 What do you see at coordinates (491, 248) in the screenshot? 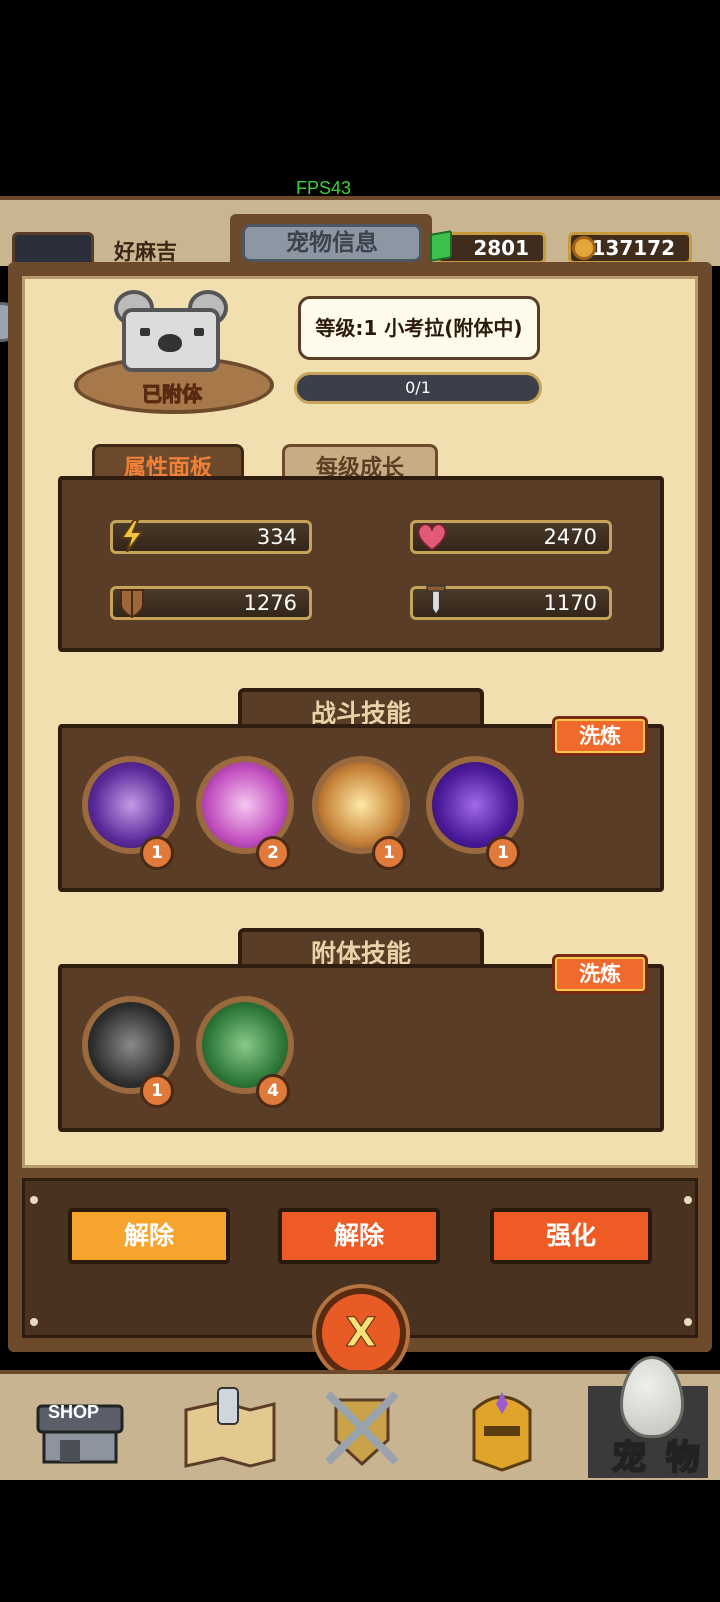
I see `gem-counter: 2801` at bounding box center [491, 248].